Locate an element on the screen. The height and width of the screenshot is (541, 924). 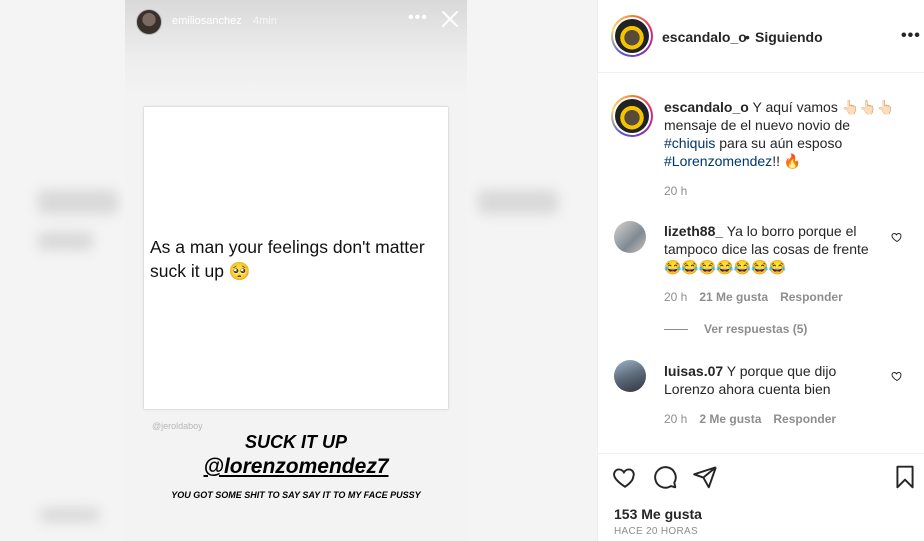
heart-icon is located at coordinates (625, 477).